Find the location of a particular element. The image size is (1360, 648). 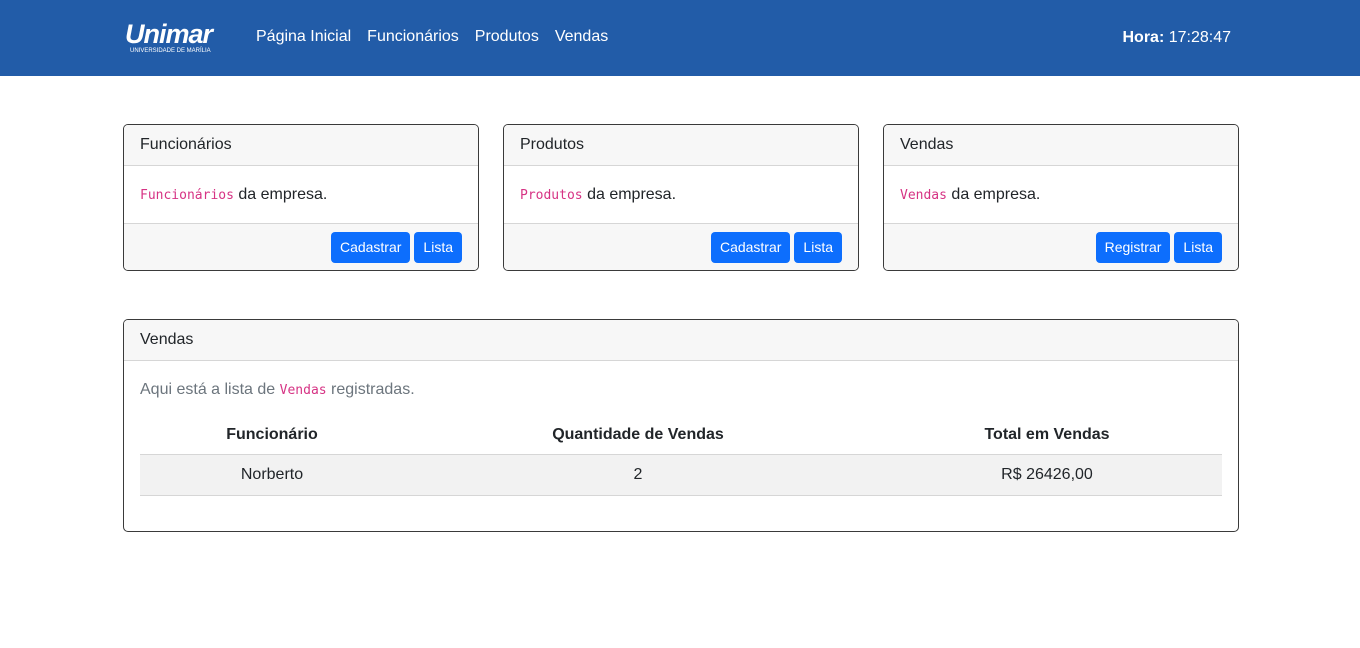

lista-produtos-button: Lista is located at coordinates (818, 247).